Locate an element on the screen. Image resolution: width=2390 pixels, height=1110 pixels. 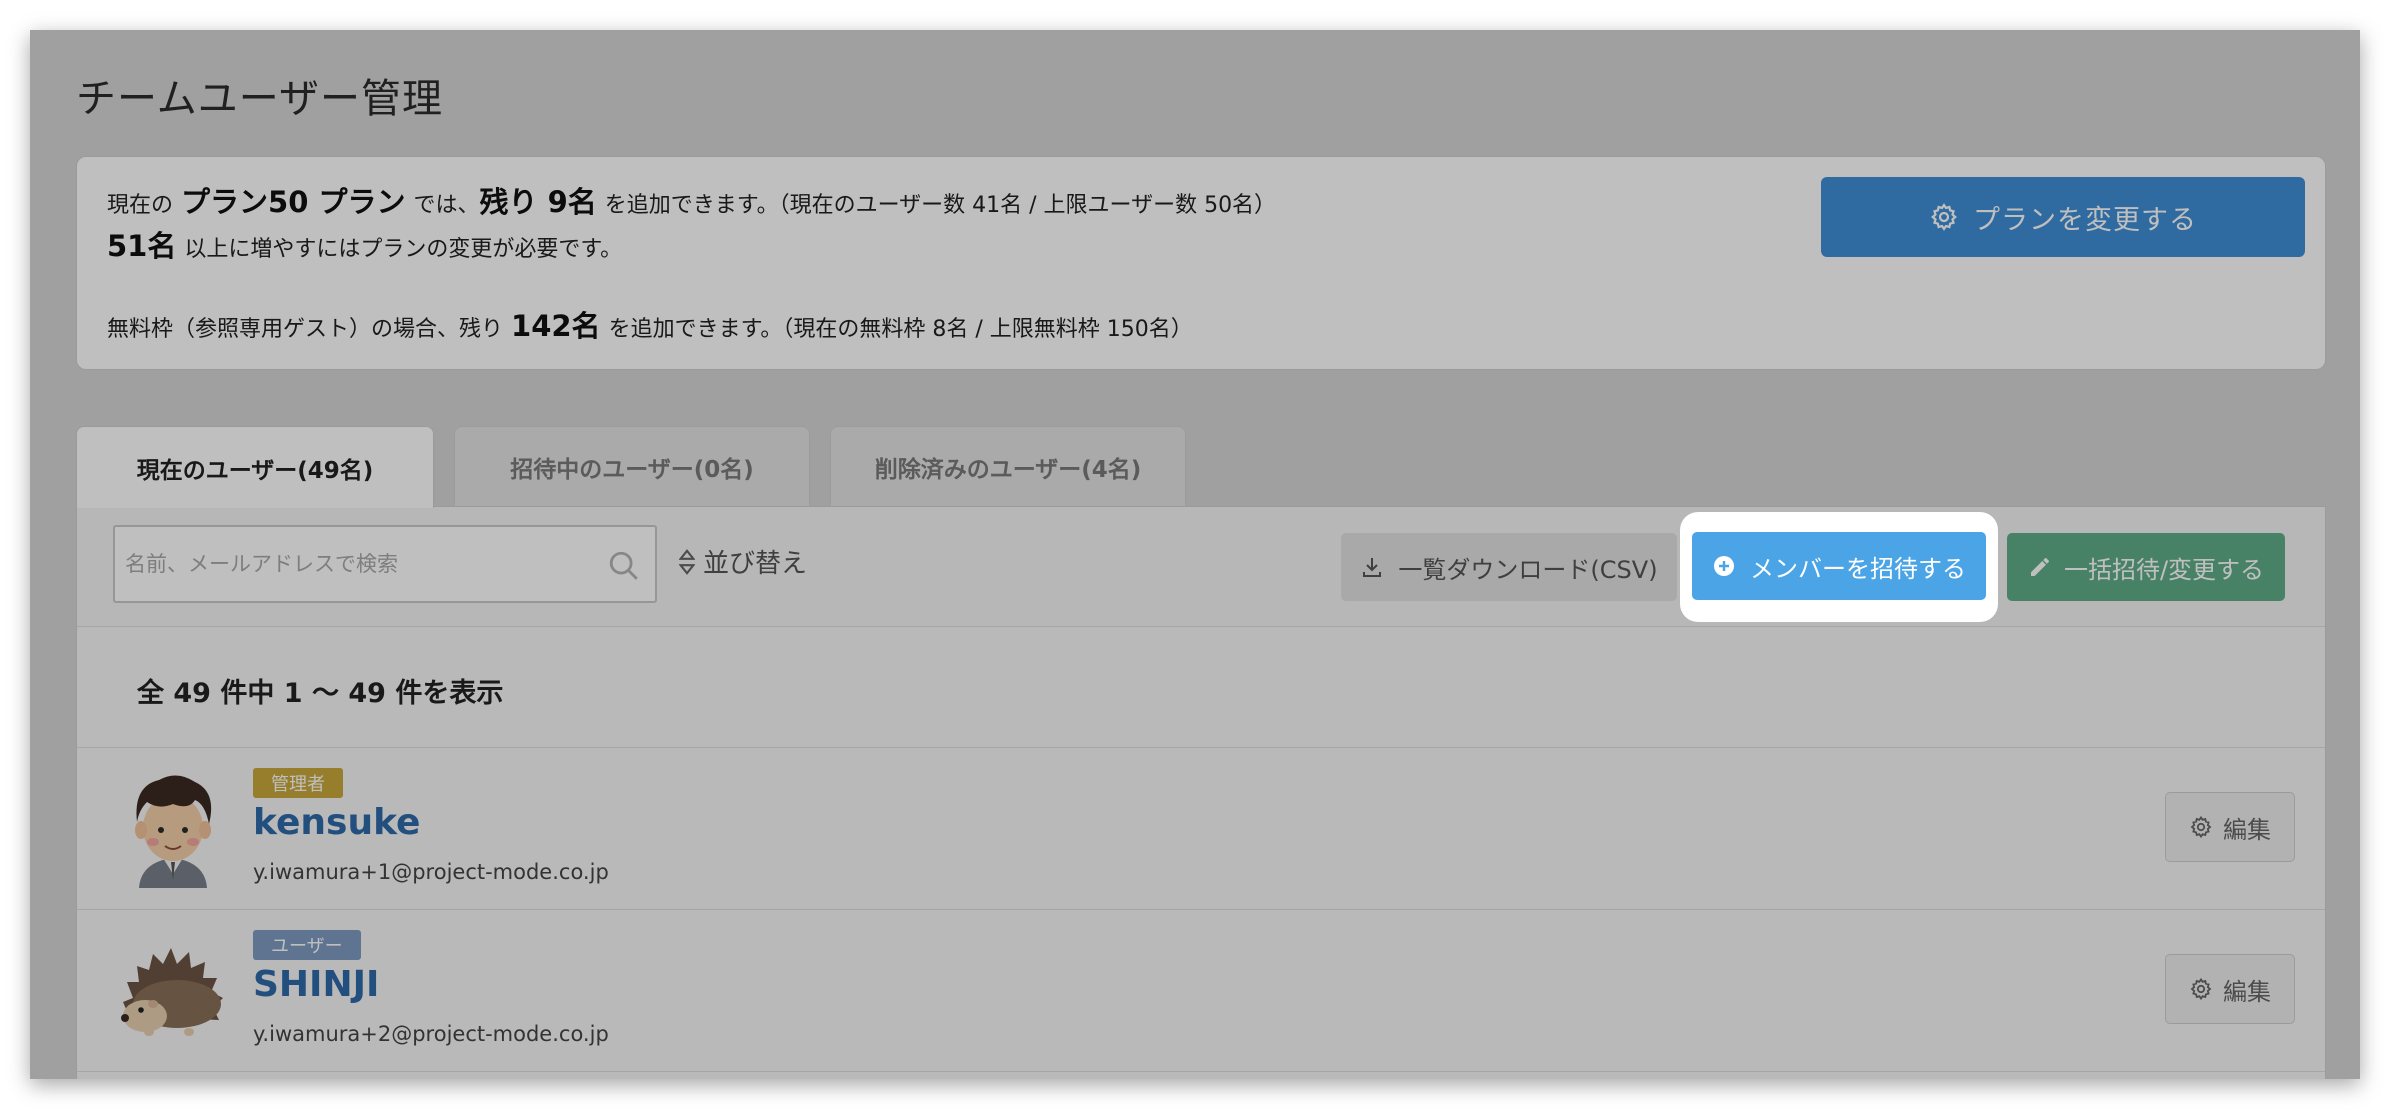
user-name: SHINJI is located at coordinates (316, 984).